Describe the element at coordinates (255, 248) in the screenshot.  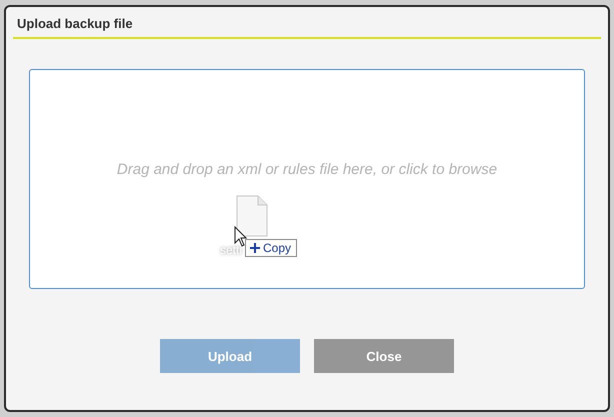
I see `plus-icon` at that location.